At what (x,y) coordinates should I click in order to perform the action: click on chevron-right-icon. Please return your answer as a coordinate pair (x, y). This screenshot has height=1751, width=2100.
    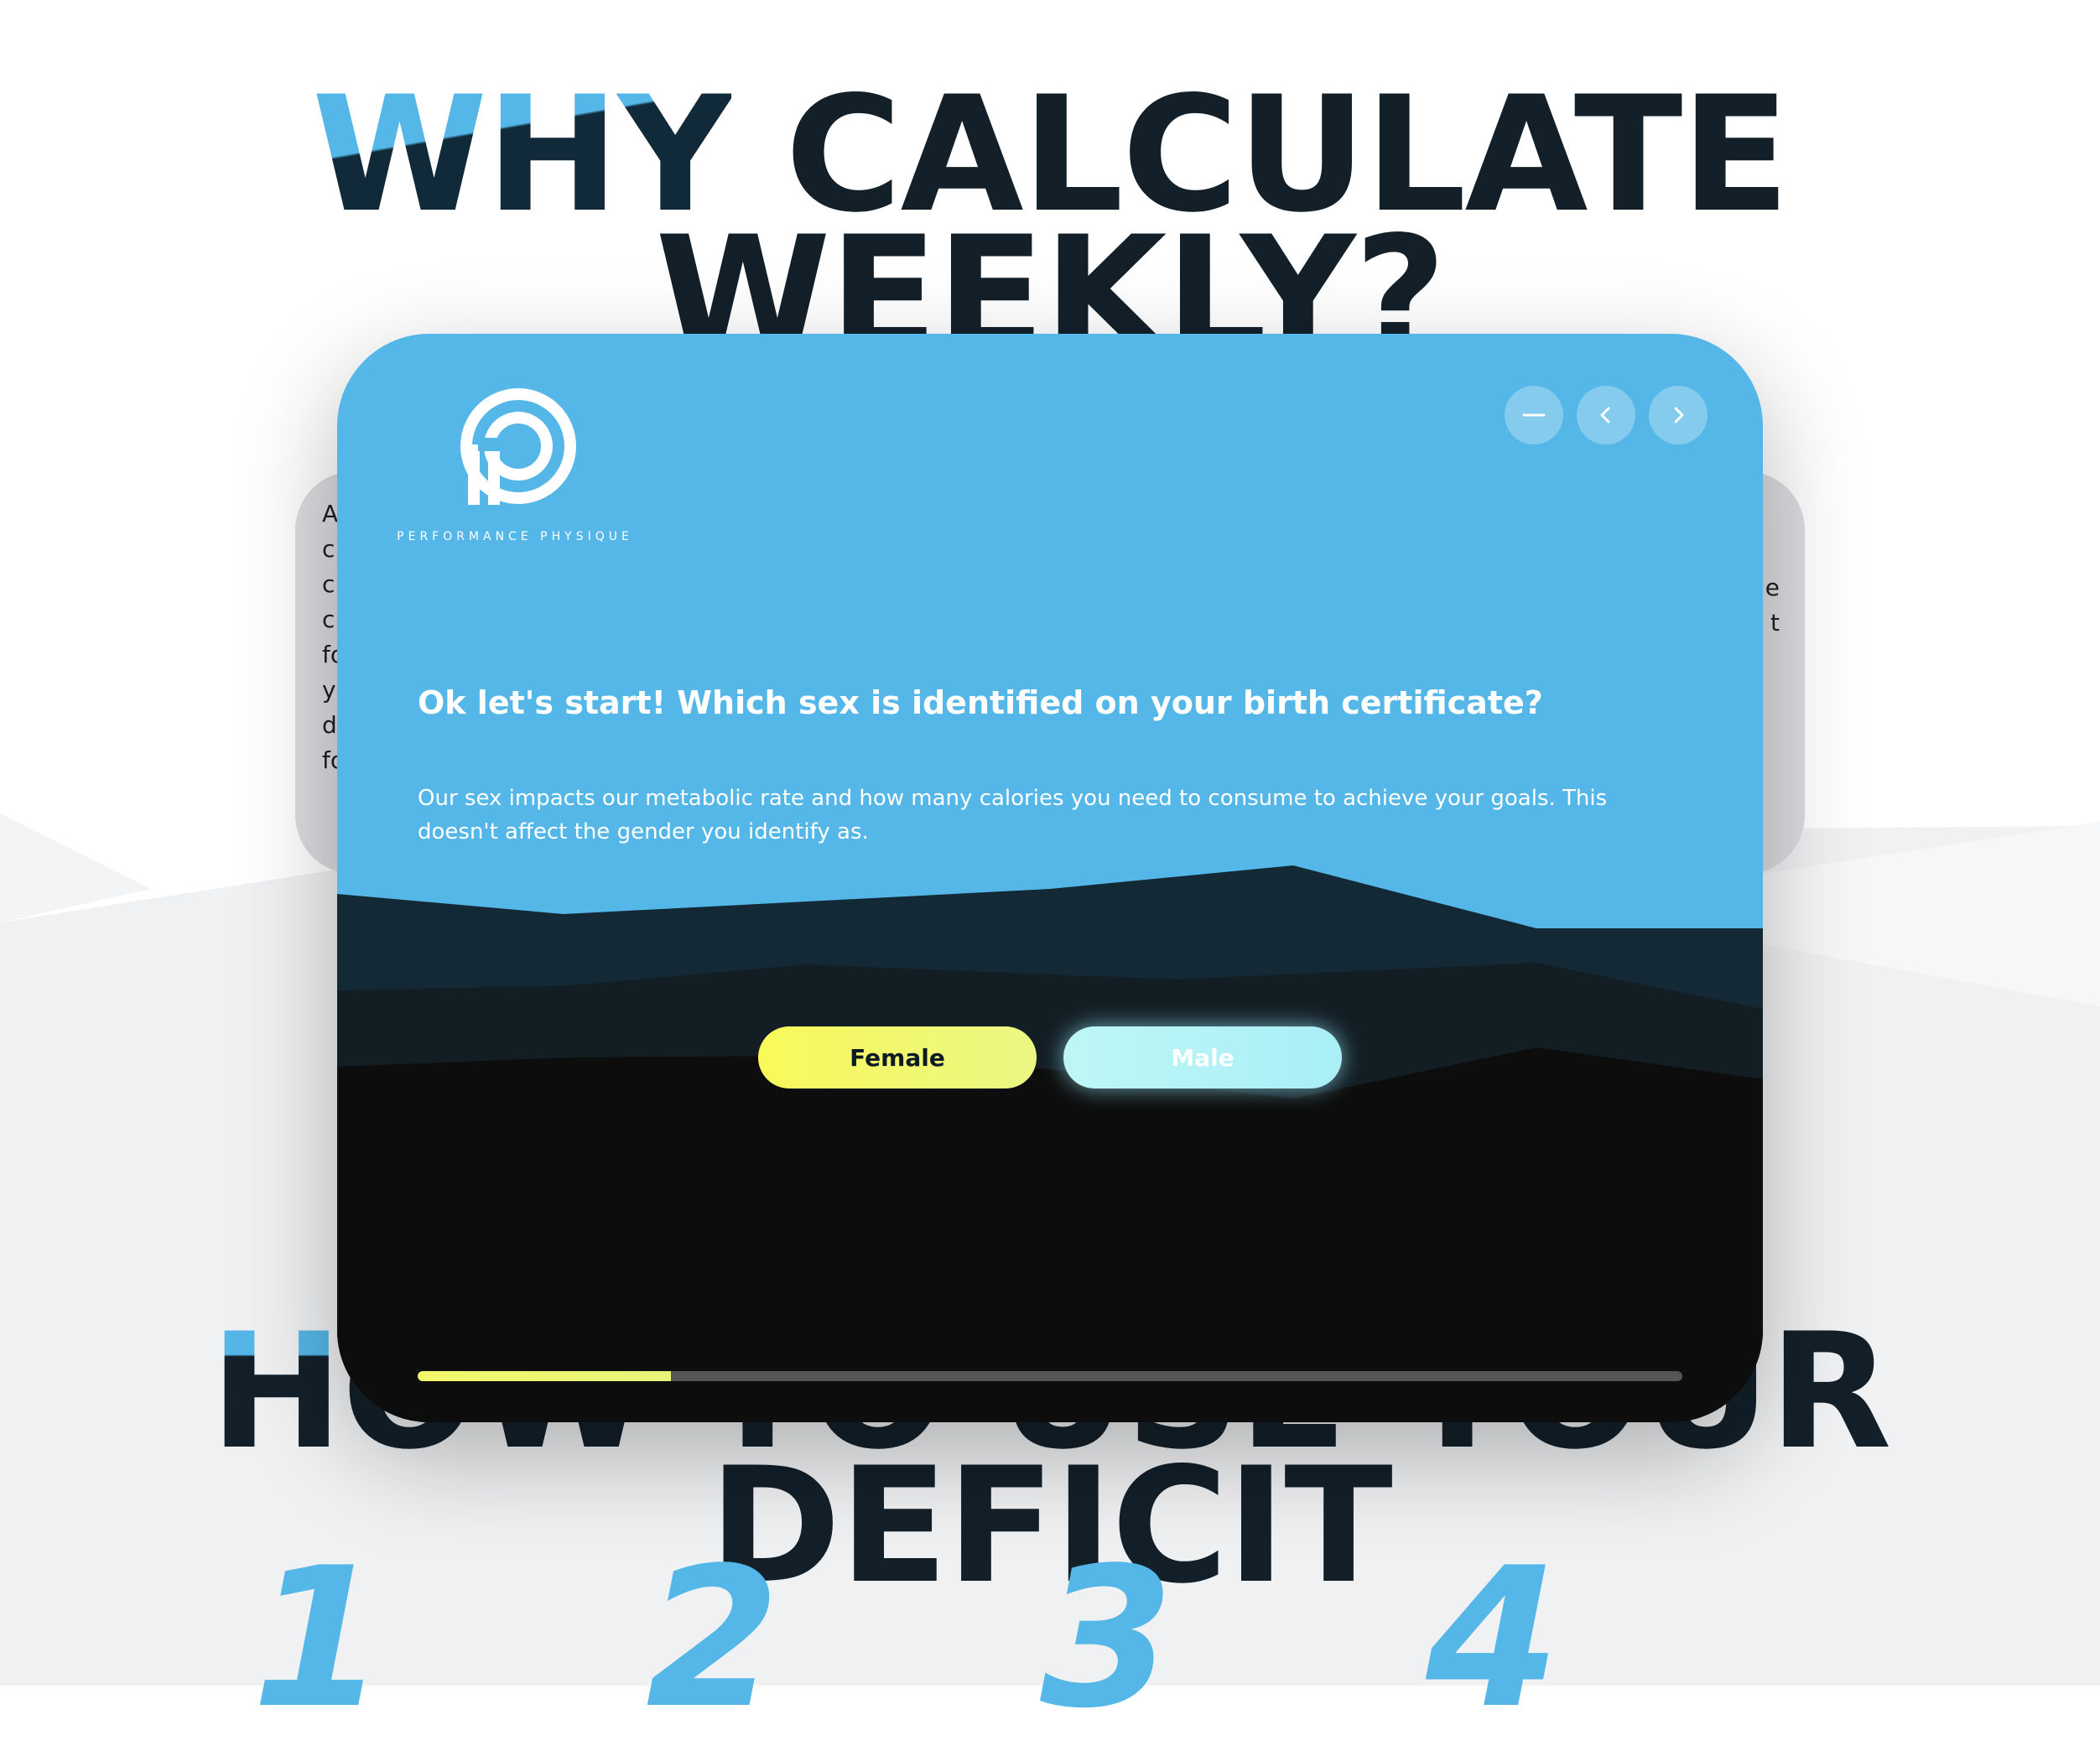
    Looking at the image, I should click on (1679, 415).